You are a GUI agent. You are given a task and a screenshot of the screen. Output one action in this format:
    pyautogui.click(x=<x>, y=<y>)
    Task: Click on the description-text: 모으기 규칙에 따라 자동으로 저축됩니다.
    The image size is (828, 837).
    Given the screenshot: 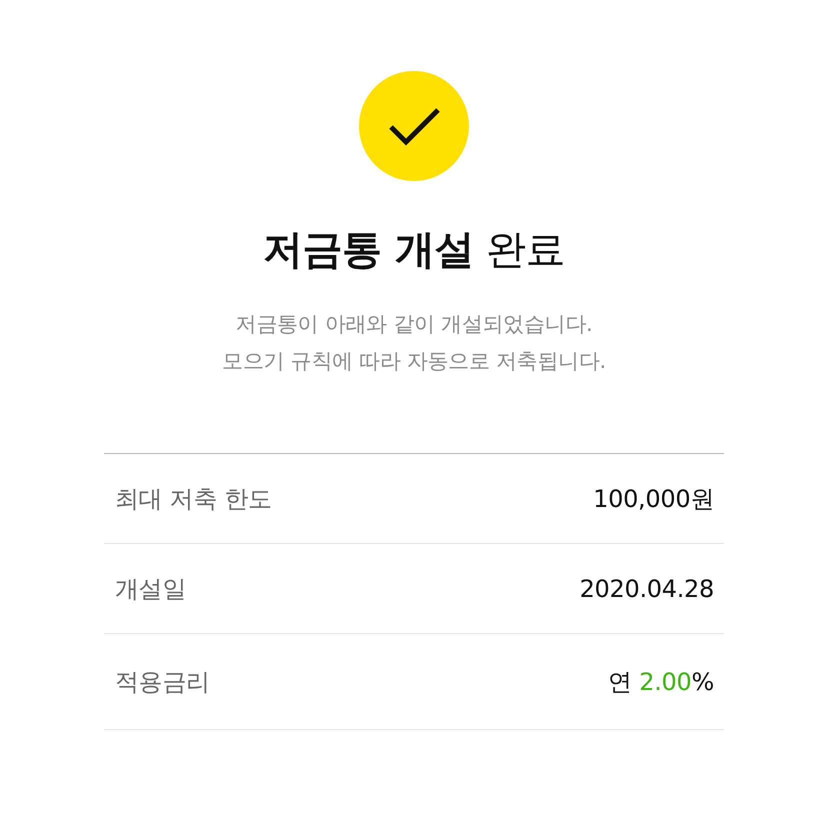 What is the action you would take?
    pyautogui.click(x=414, y=361)
    